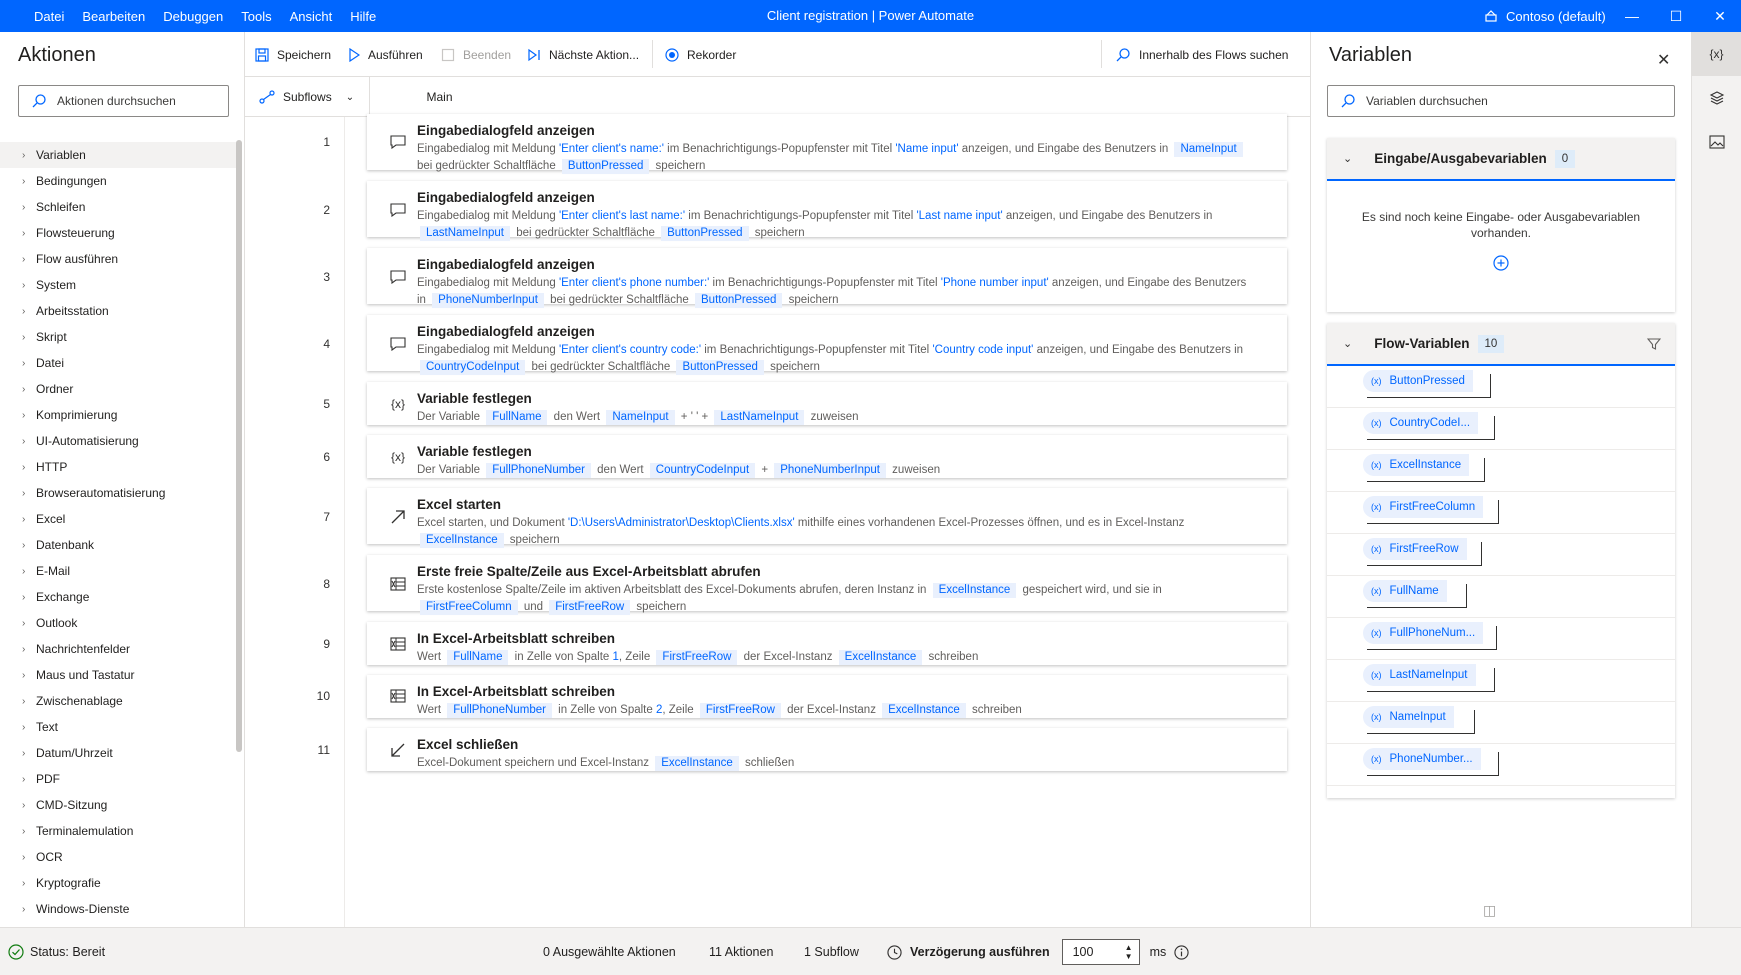  Describe the element at coordinates (123, 101) in the screenshot. I see `actions-search-input: Aktionen durchsuchen` at that location.